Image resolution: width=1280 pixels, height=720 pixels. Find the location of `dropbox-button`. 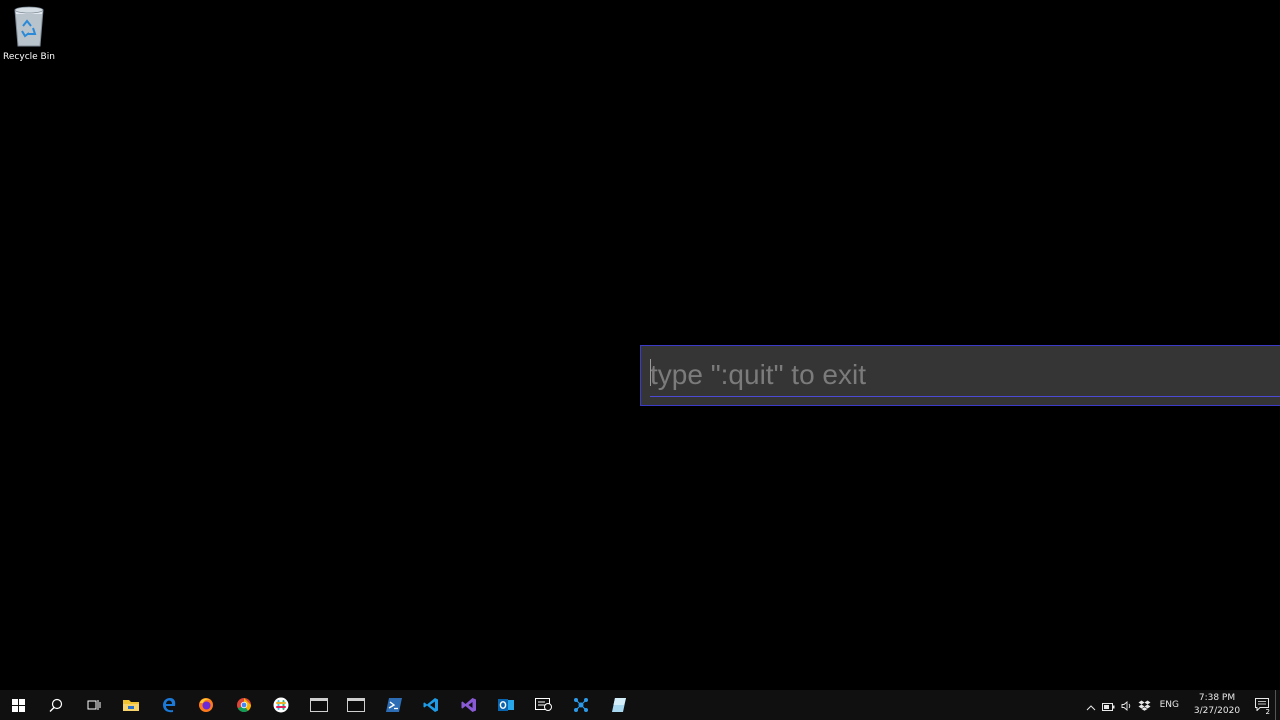

dropbox-button is located at coordinates (1145, 705).